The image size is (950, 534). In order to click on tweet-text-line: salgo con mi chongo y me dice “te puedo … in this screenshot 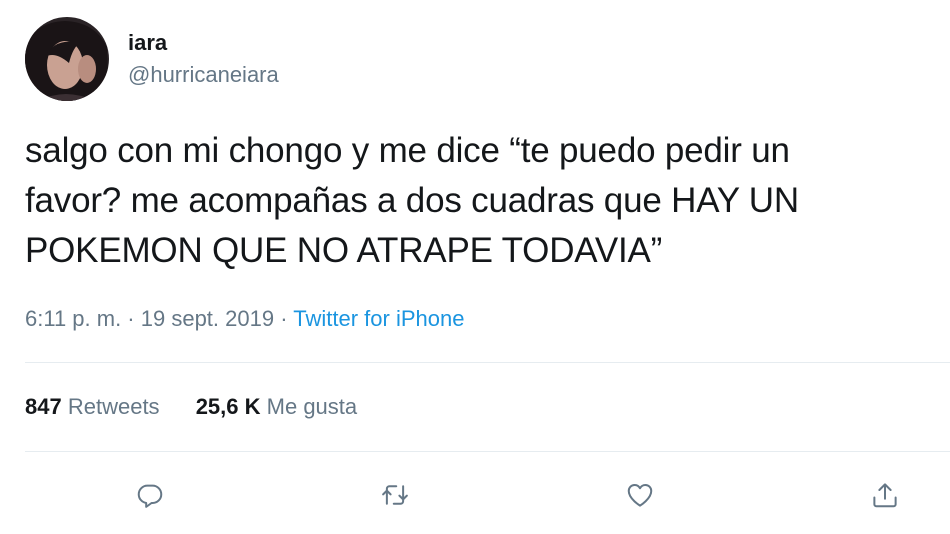, I will do `click(407, 150)`.